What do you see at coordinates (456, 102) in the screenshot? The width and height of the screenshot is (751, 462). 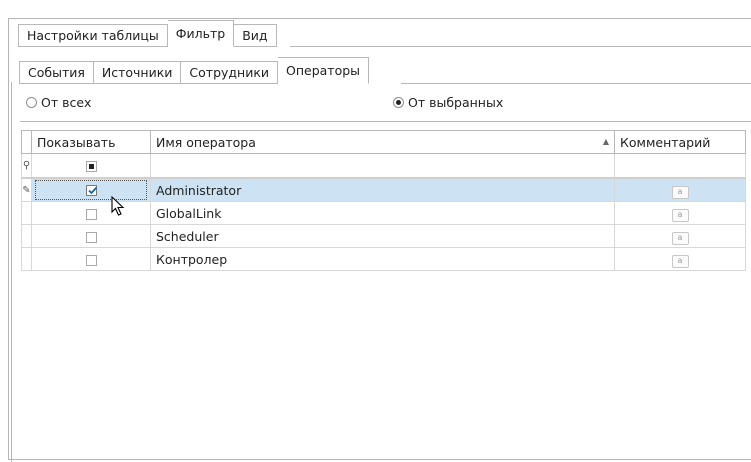 I see `radio-from-selected-label: От выбранных` at bounding box center [456, 102].